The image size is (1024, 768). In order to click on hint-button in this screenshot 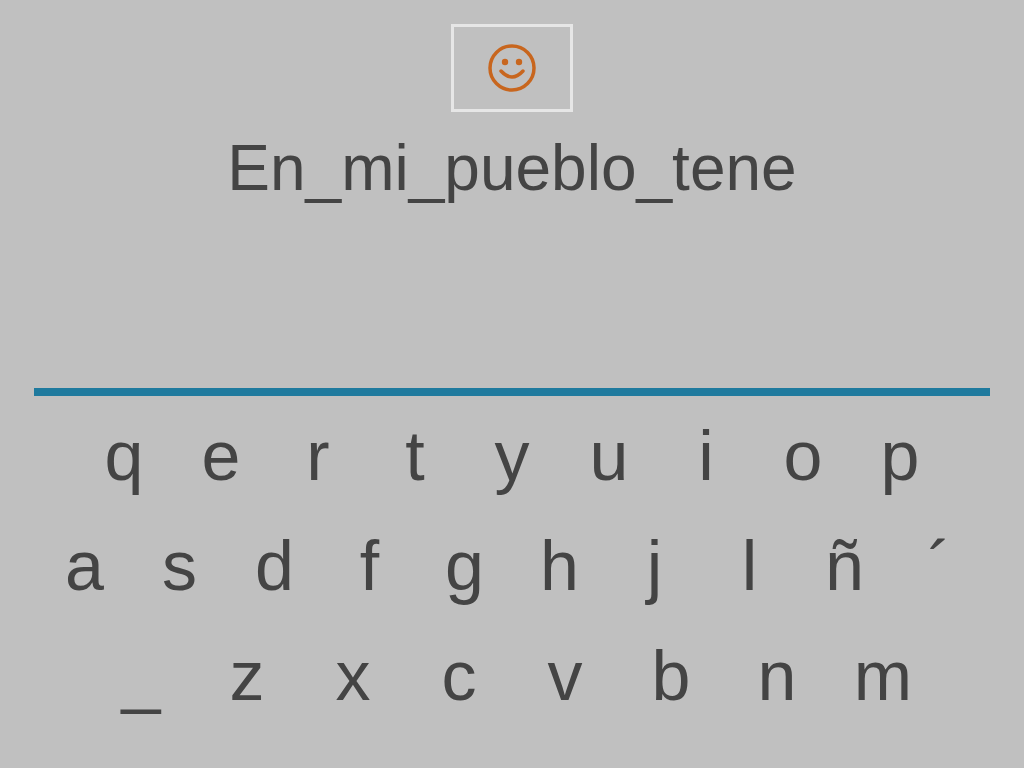, I will do `click(512, 68)`.